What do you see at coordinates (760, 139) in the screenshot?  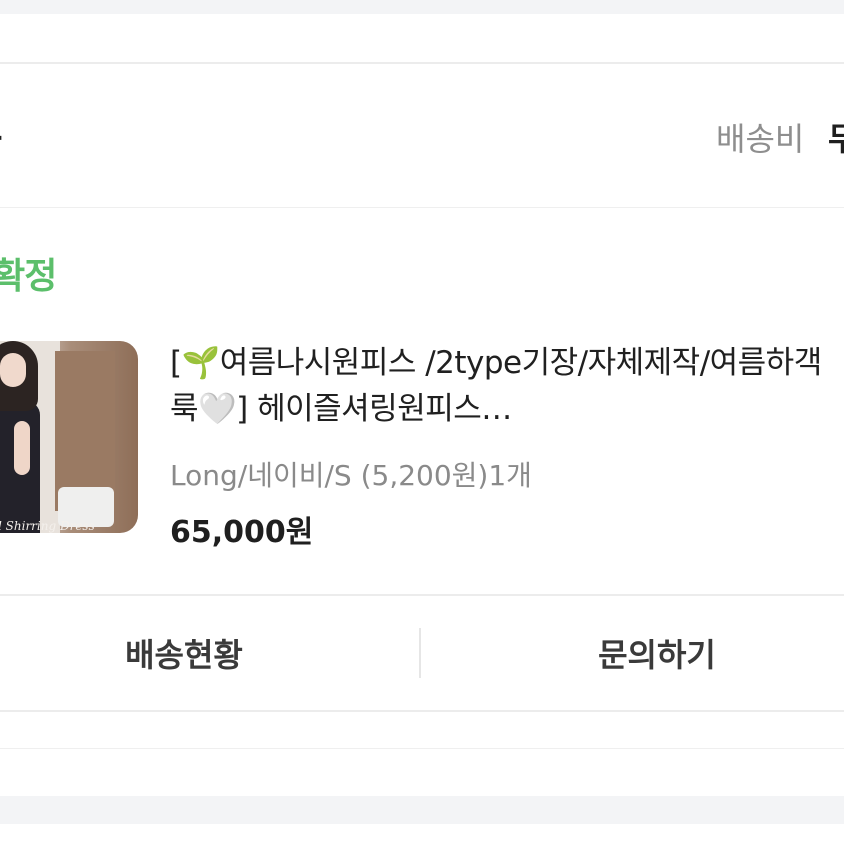 I see `shipping-fee-label: 배송비` at bounding box center [760, 139].